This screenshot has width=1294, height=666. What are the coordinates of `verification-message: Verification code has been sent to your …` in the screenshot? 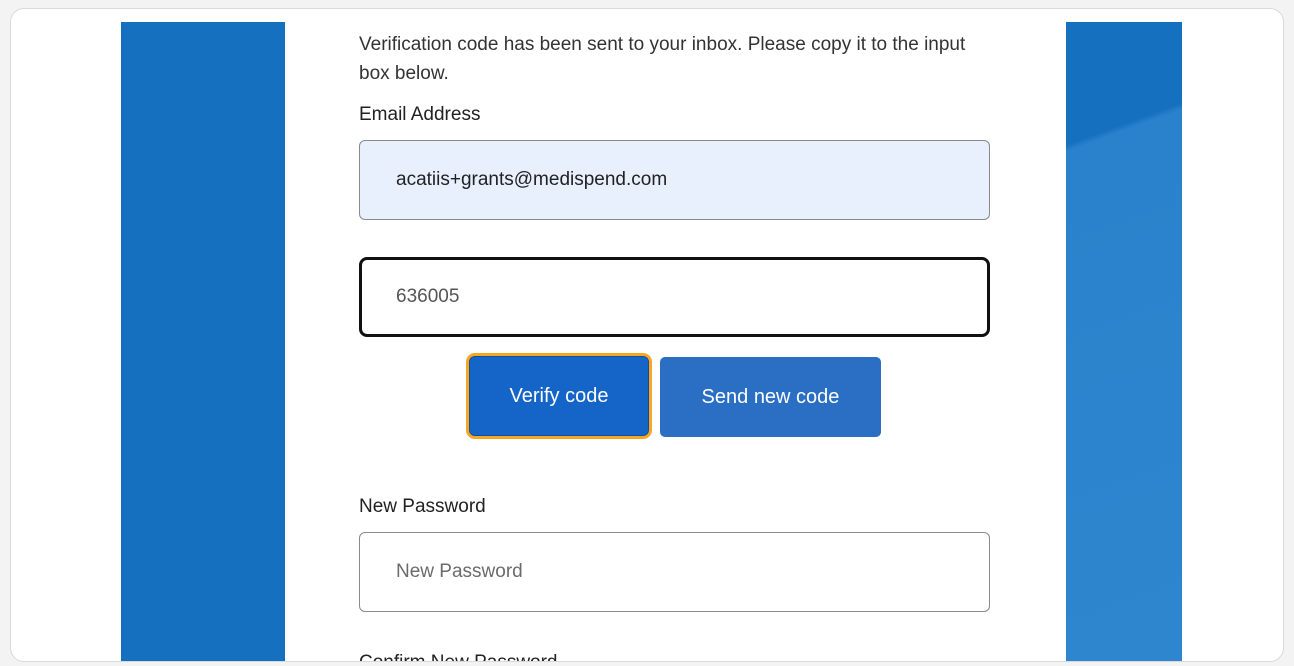 It's located at (662, 59).